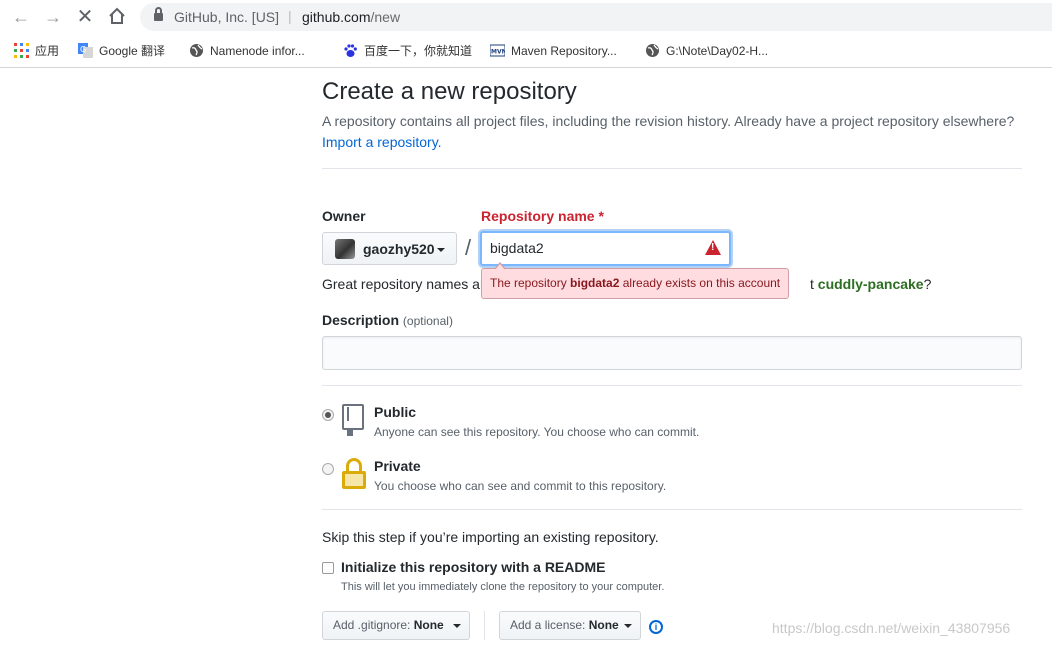 The height and width of the screenshot is (648, 1052). I want to click on bookmark-label: 应用, so click(47, 51).